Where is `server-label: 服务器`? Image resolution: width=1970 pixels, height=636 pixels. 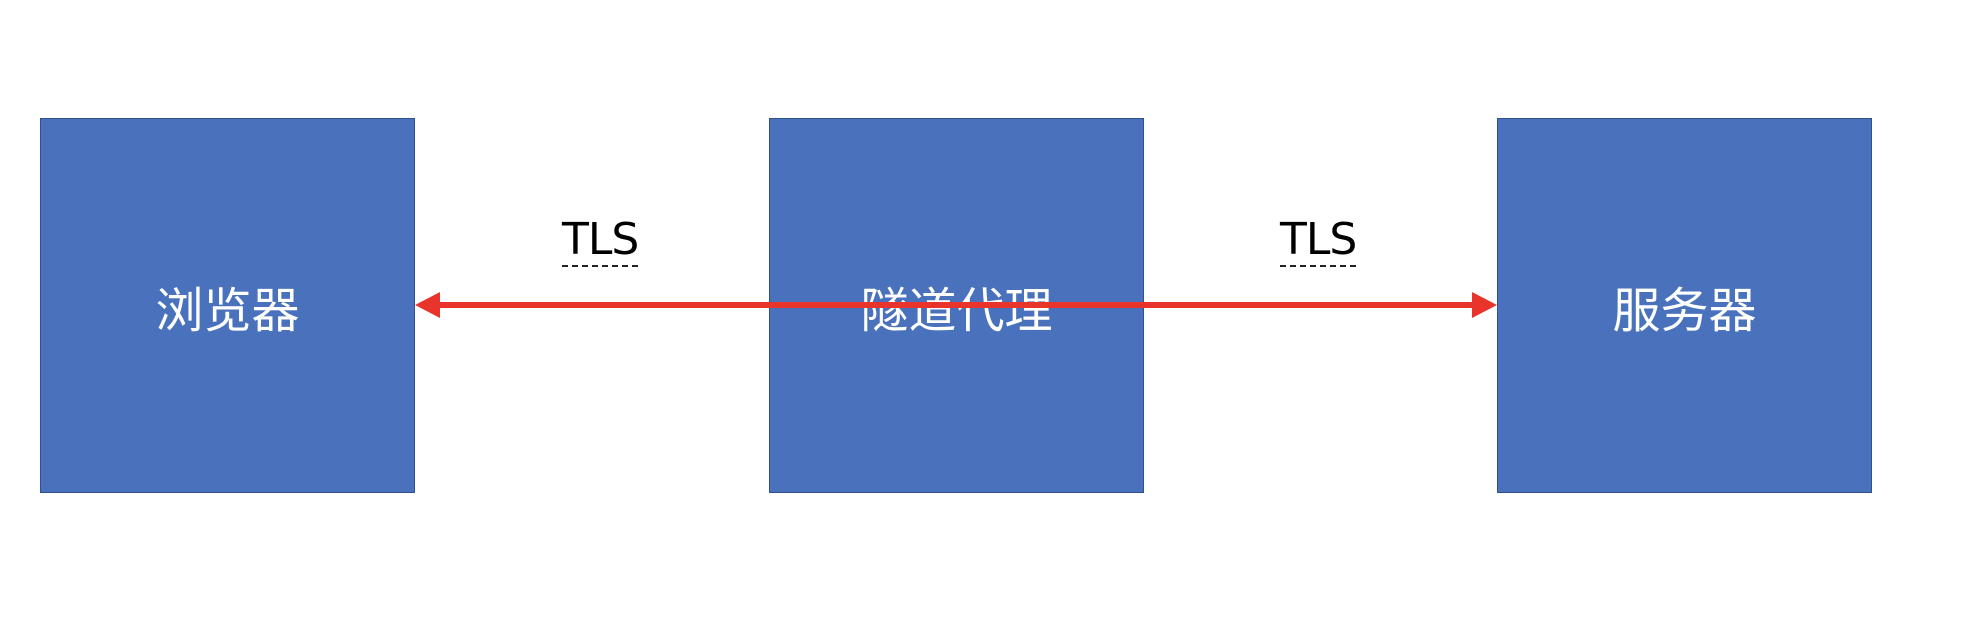
server-label: 服务器 is located at coordinates (1684, 310).